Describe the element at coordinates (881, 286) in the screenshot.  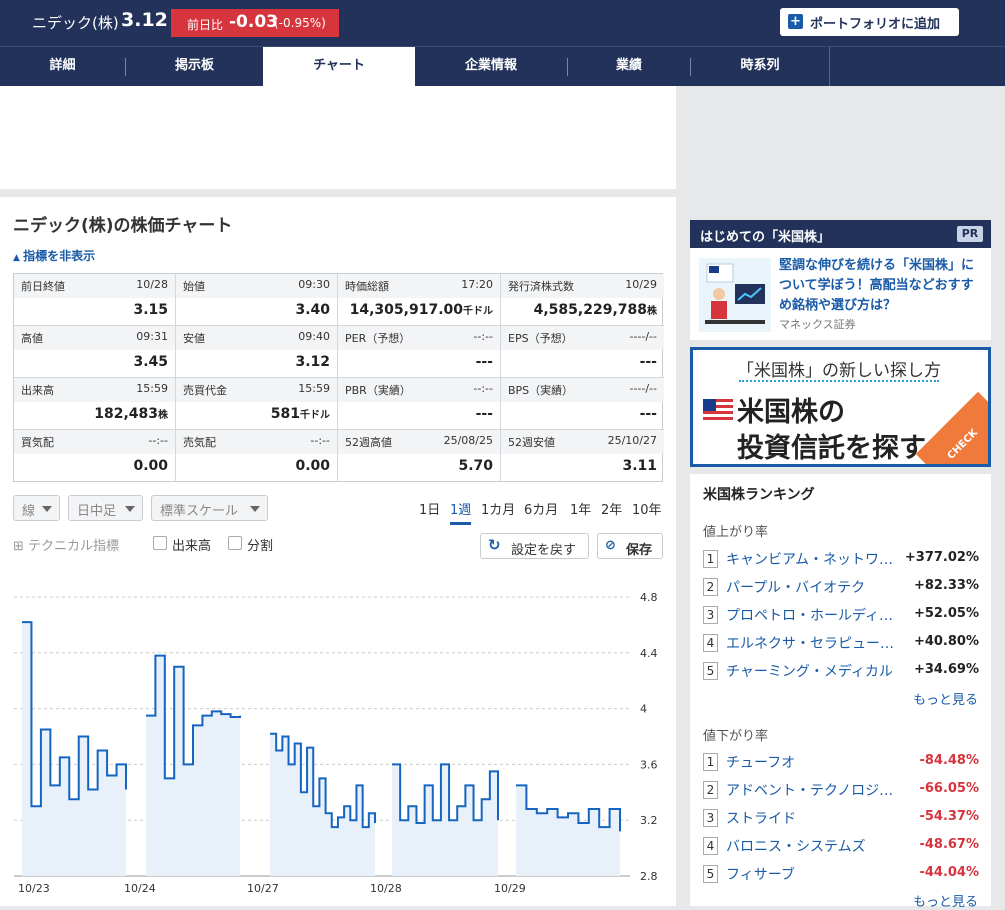
I see `sidebar-ad-text: 堅調な伸びを続ける「米国株」について学ぼう！高配当などおすすめ銘柄や選び方は？` at that location.